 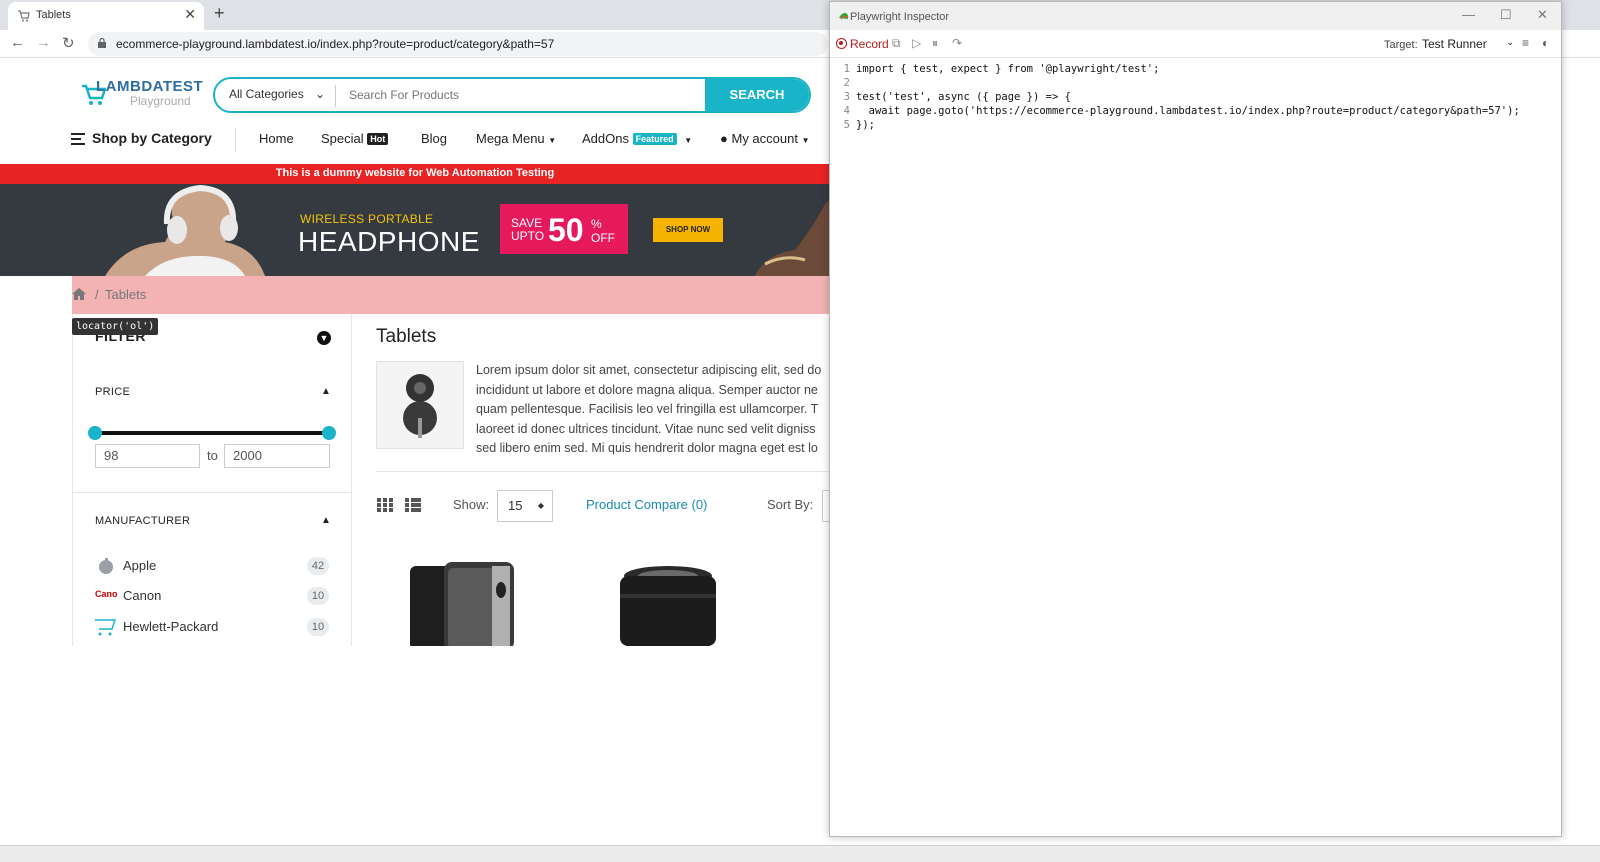 I want to click on featured-badge: Featured, so click(x=654, y=139).